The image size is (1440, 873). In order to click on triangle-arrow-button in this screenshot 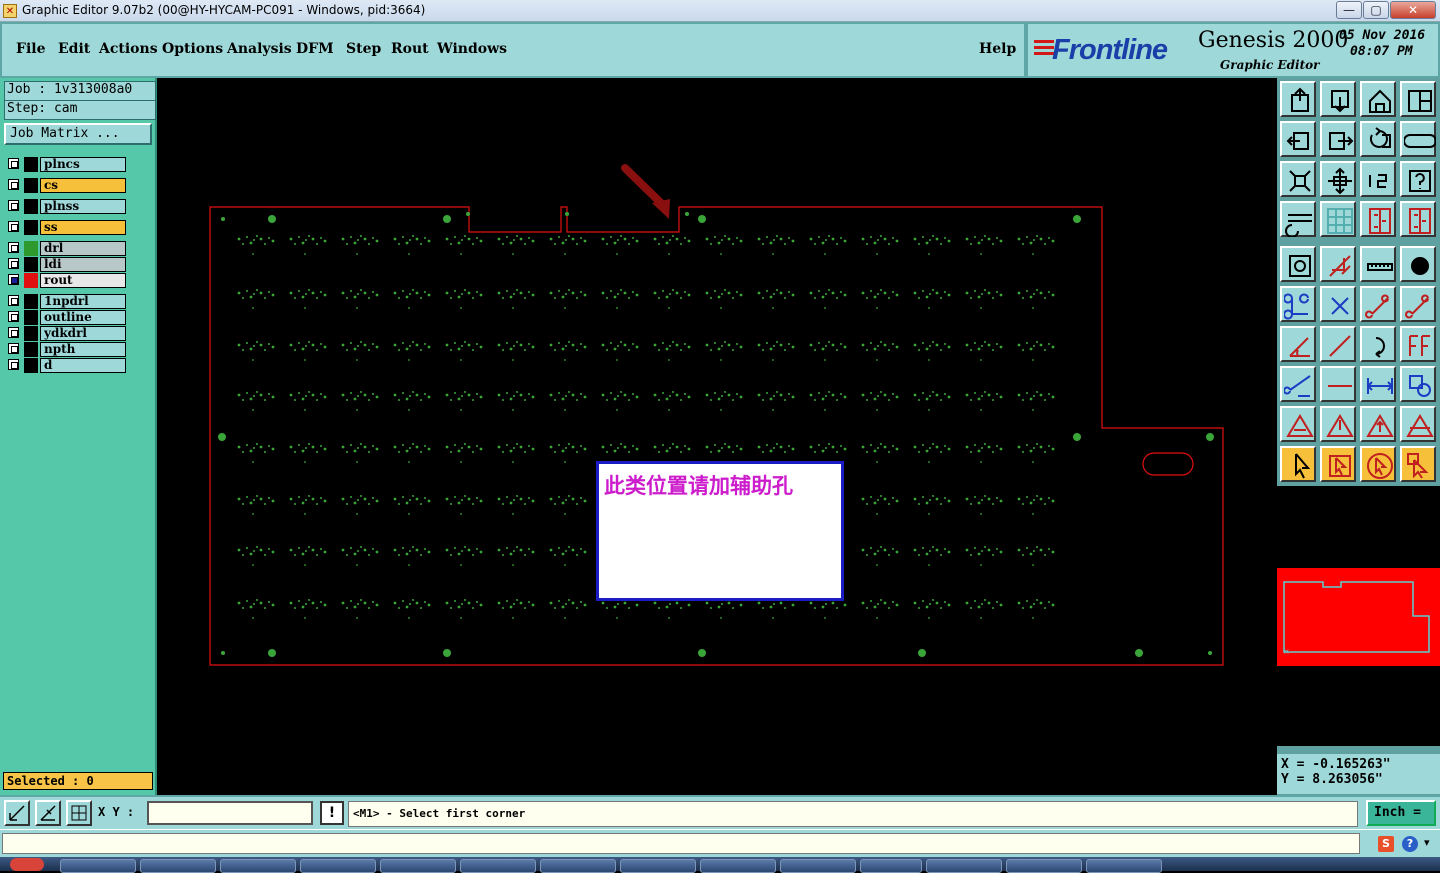, I will do `click(1378, 424)`.